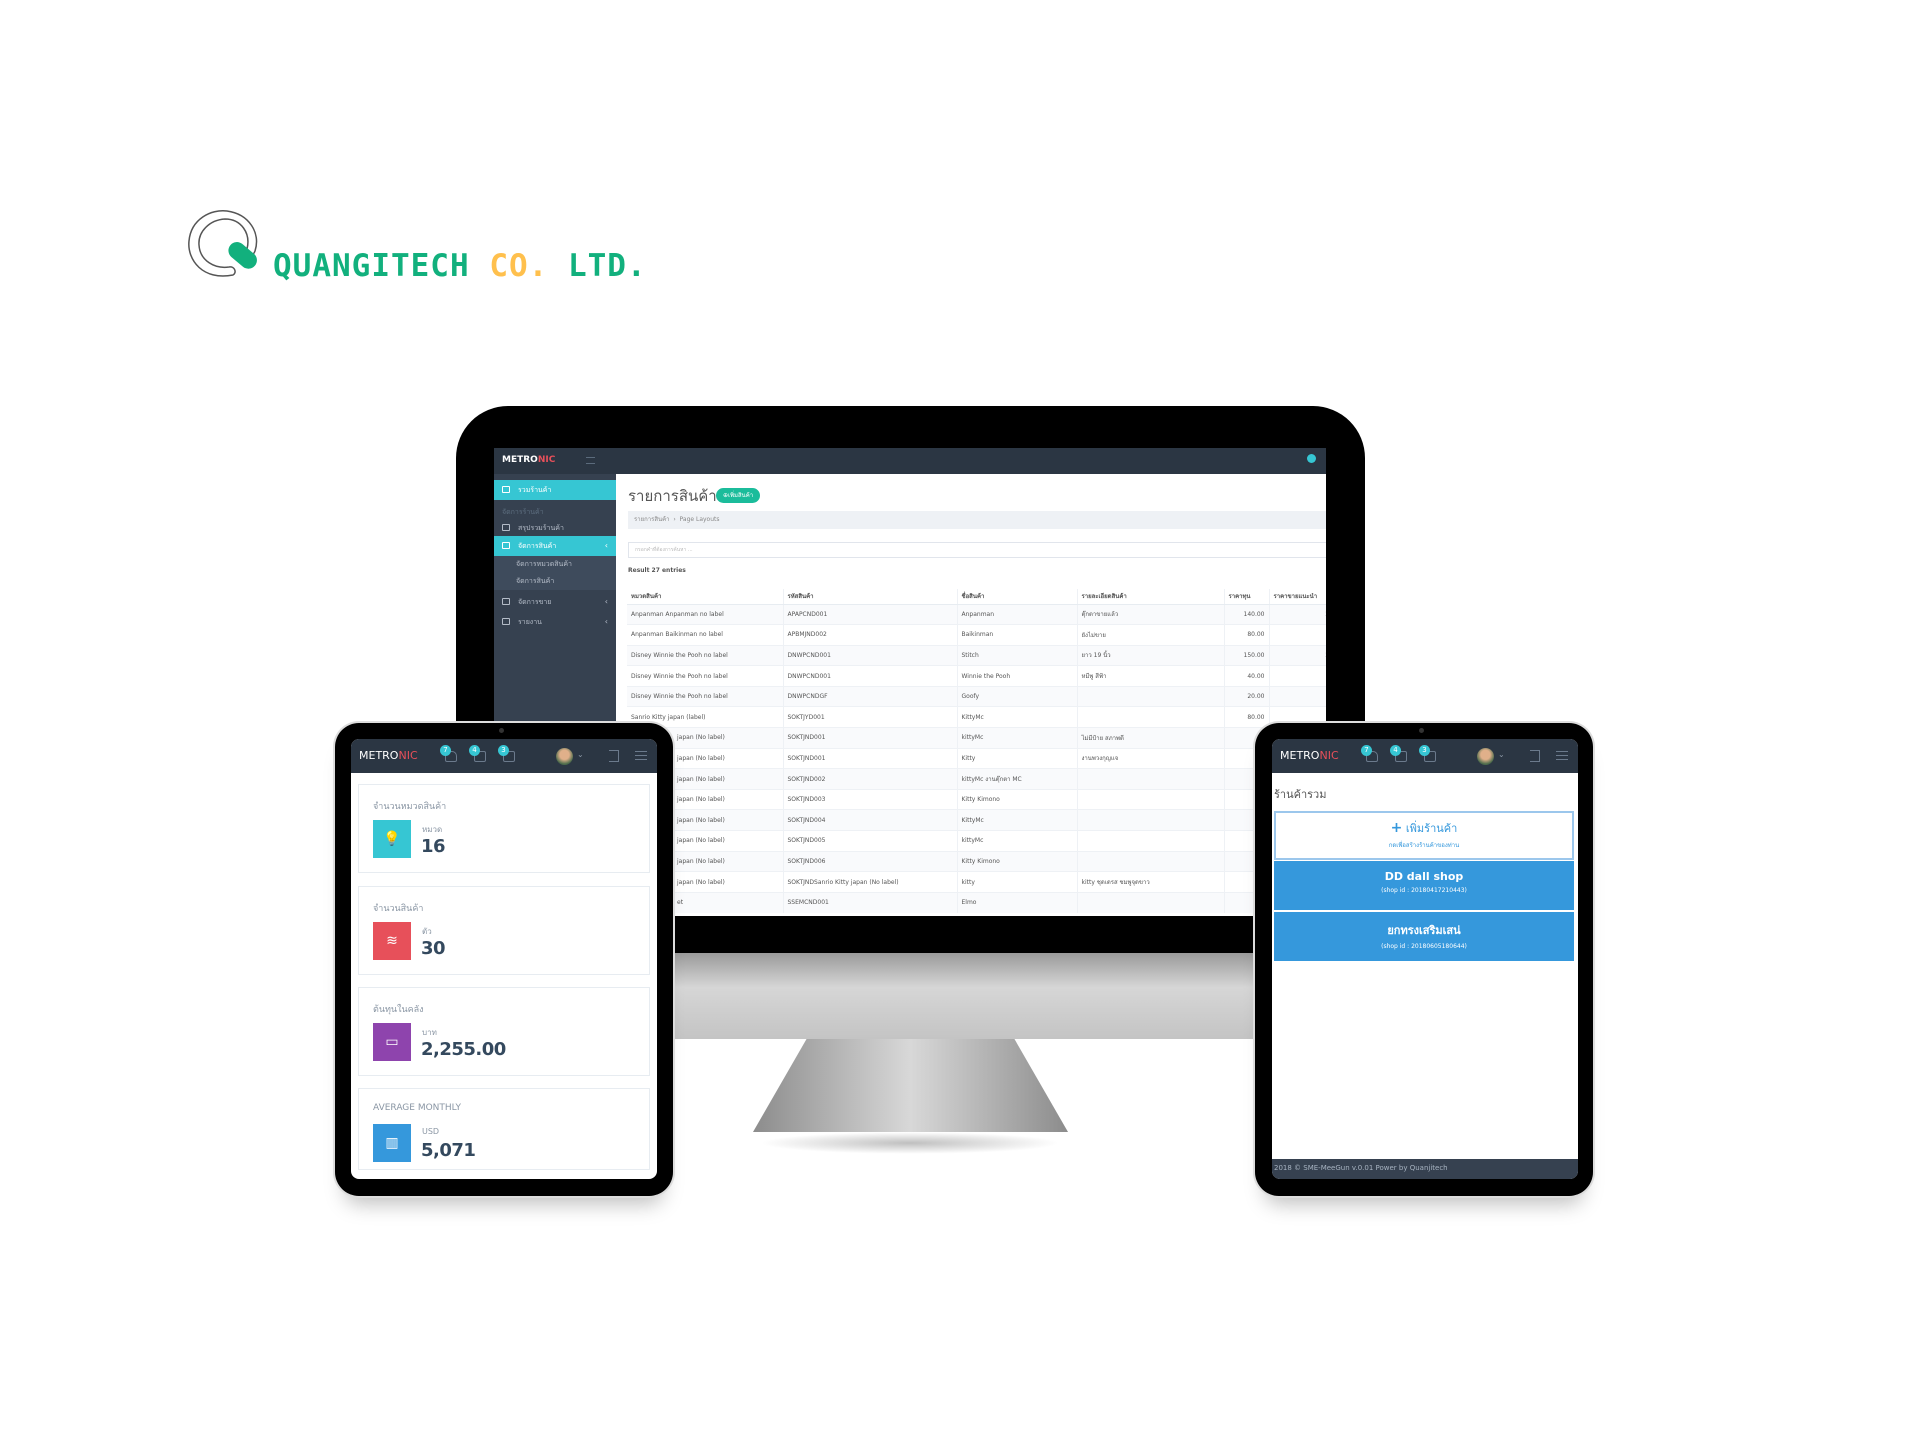 The width and height of the screenshot is (1920, 1440). I want to click on breadcrumb: รายการสินค้า › Page Layouts, so click(977, 520).